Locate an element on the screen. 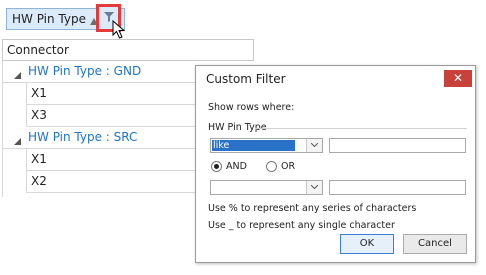  close-icon: ✕ is located at coordinates (458, 78).